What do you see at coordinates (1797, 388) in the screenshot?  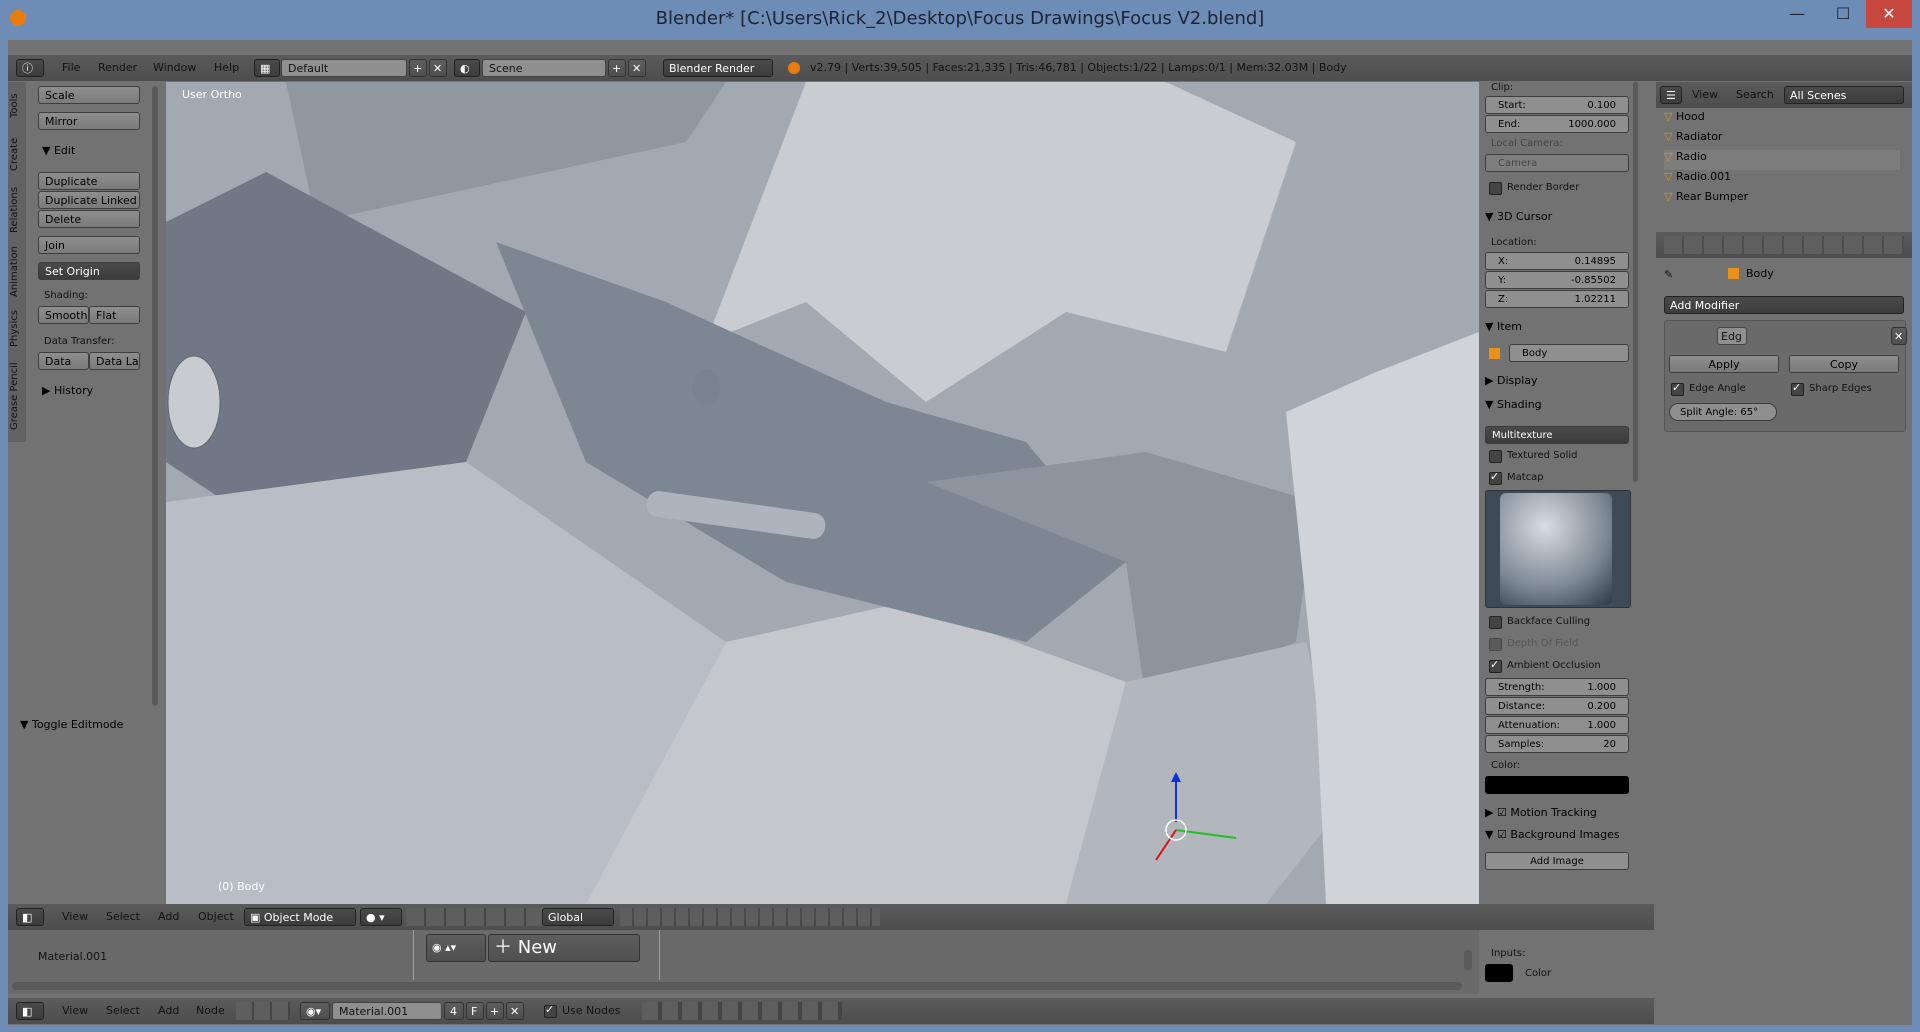 I see `sharp-edges-checkbox` at bounding box center [1797, 388].